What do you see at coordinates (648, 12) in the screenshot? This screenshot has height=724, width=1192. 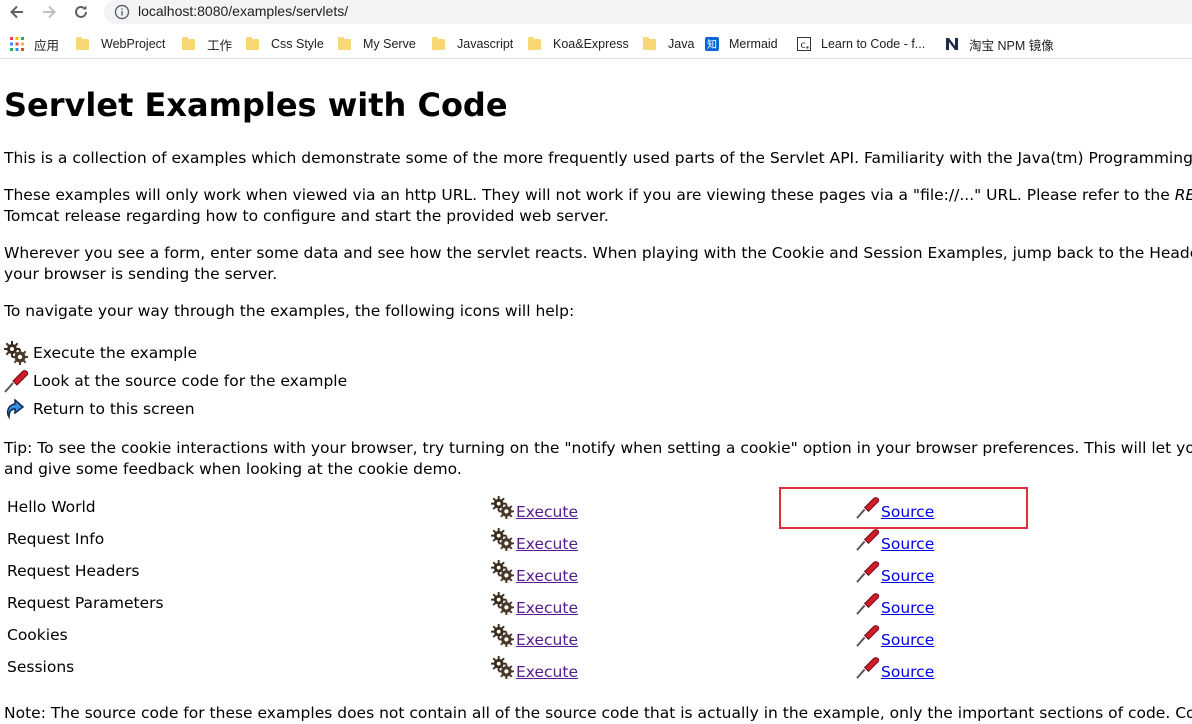 I see `address-bar: localhost:8080/examples/servlets/` at bounding box center [648, 12].